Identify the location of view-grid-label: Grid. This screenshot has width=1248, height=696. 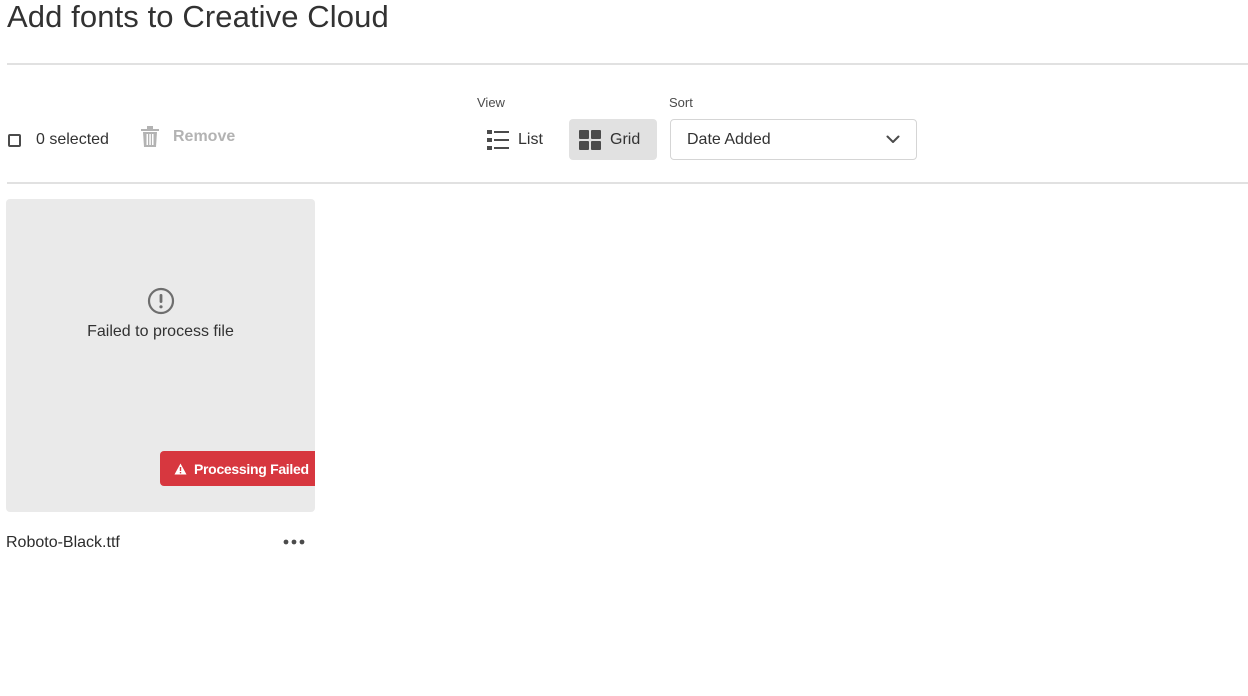
(625, 139).